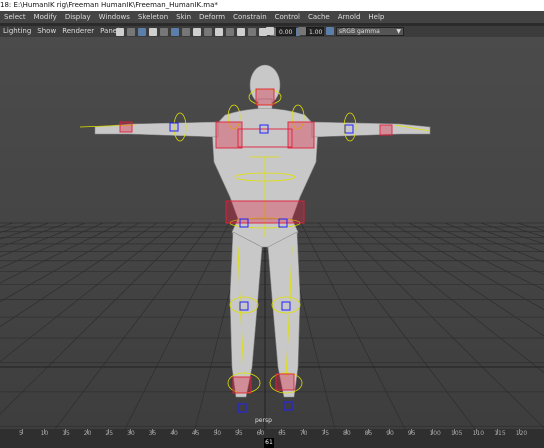  Describe the element at coordinates (120, 31) in the screenshot. I see `wireframe-icon` at that location.